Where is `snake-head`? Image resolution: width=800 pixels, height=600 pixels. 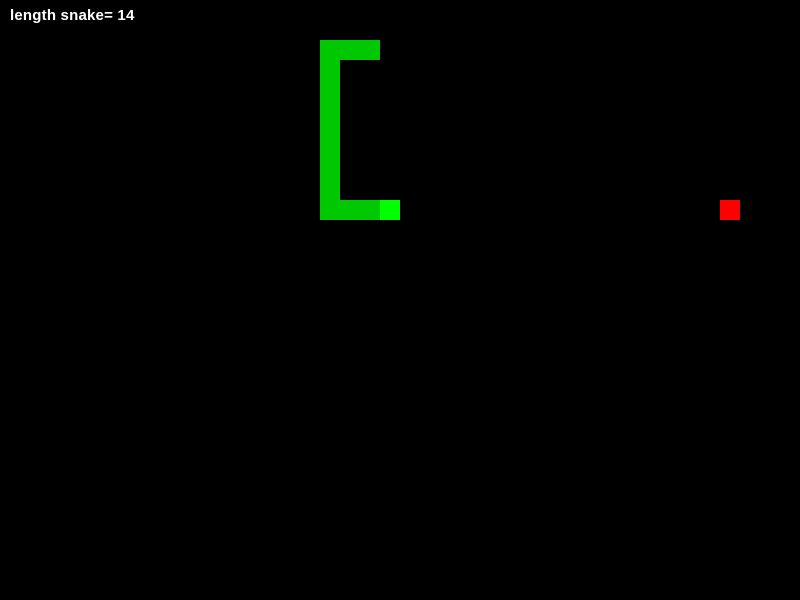
snake-head is located at coordinates (390, 210).